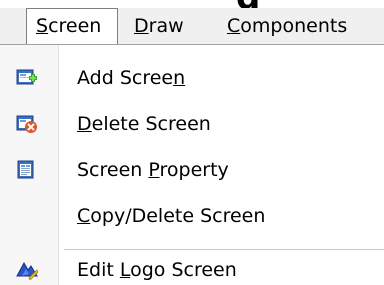  I want to click on menu-tab-draw-label: Draw, so click(159, 26).